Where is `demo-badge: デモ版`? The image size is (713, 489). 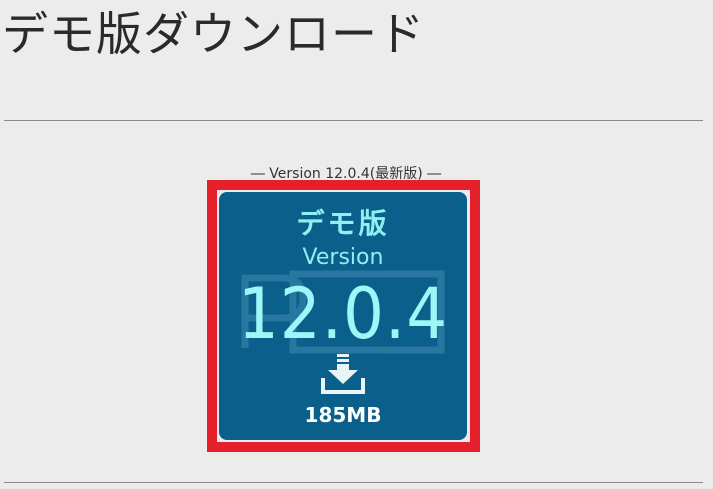
demo-badge: デモ版 is located at coordinates (343, 223).